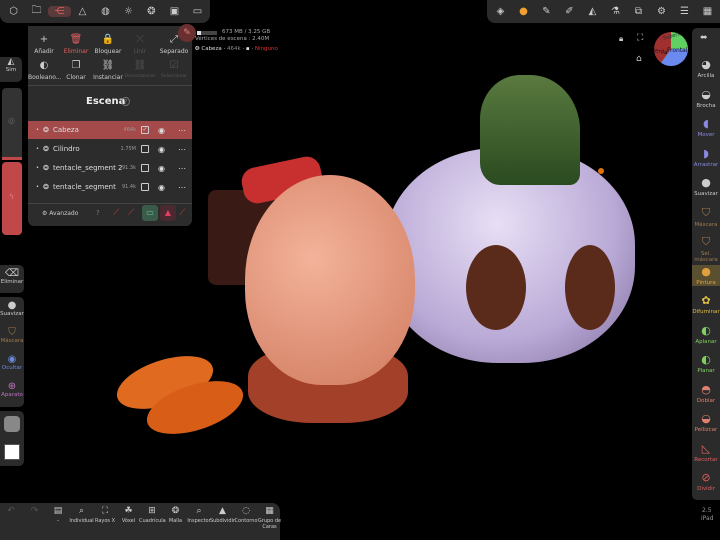 The image size is (720, 540). What do you see at coordinates (706, 275) in the screenshot?
I see `right-tool-pintura: ● Pintura` at bounding box center [706, 275].